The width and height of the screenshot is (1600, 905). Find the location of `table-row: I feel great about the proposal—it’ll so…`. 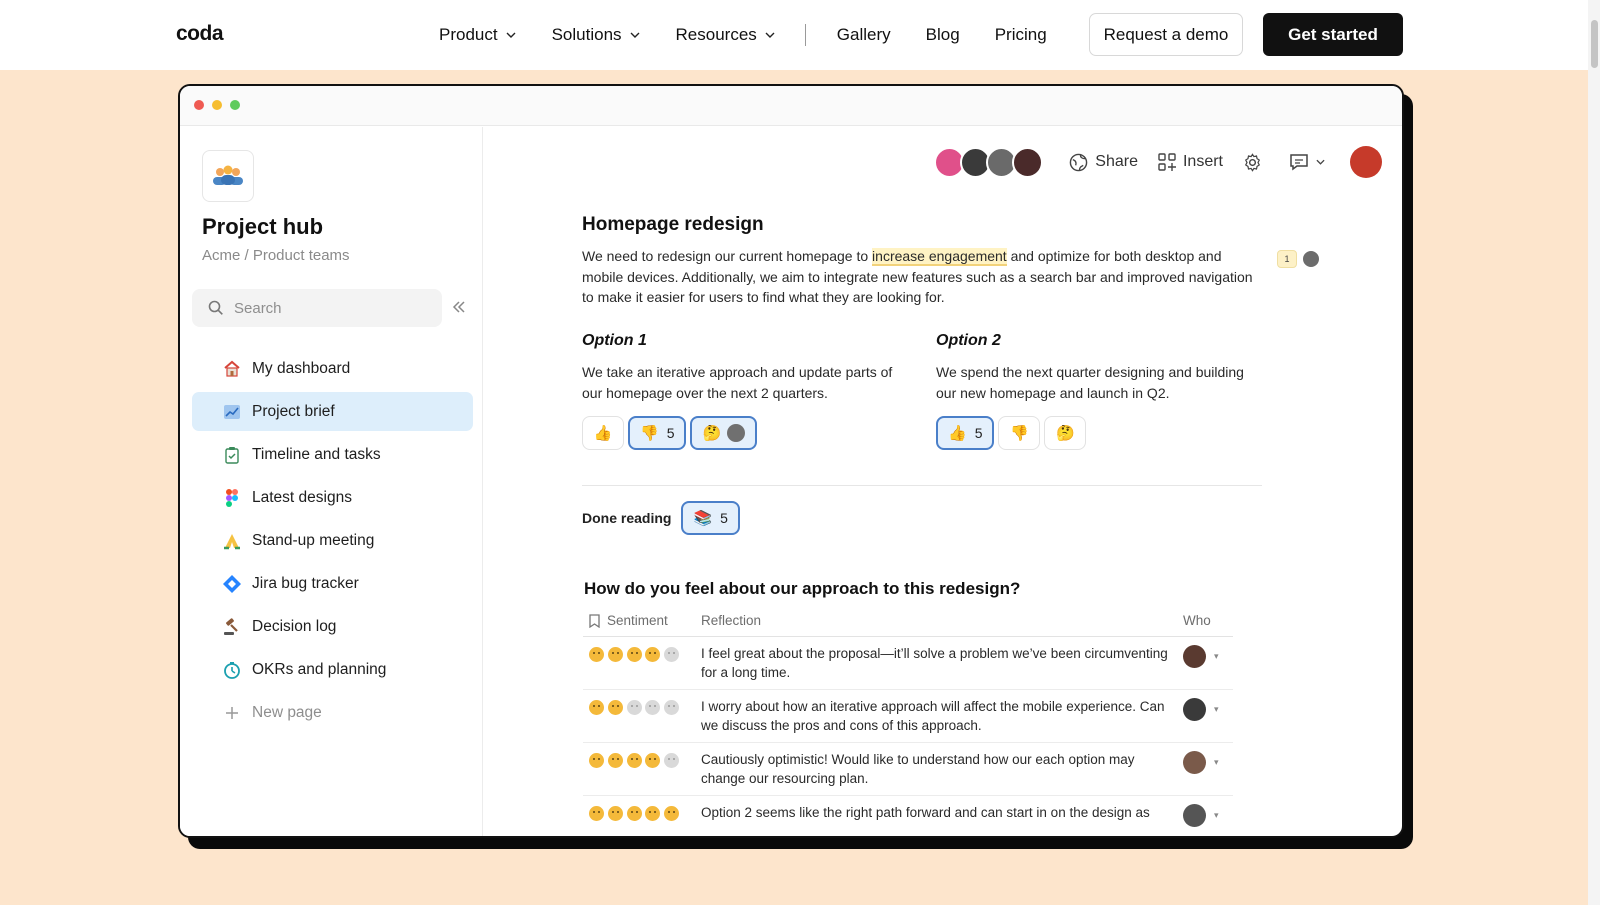

table-row: I feel great about the proposal—it’ll so… is located at coordinates (908, 663).